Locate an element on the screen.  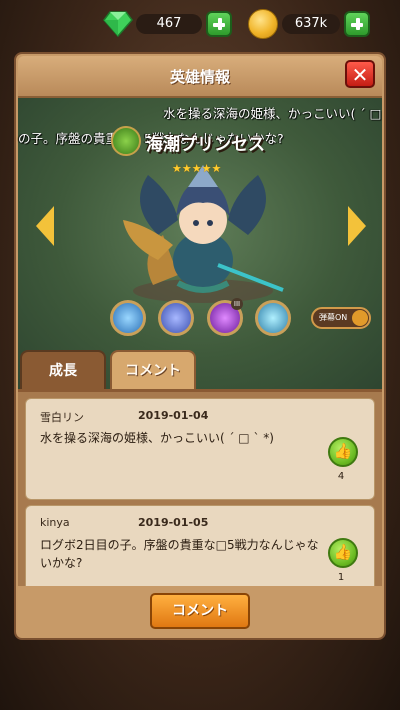
tab-comments: コメント is located at coordinates (153, 370).